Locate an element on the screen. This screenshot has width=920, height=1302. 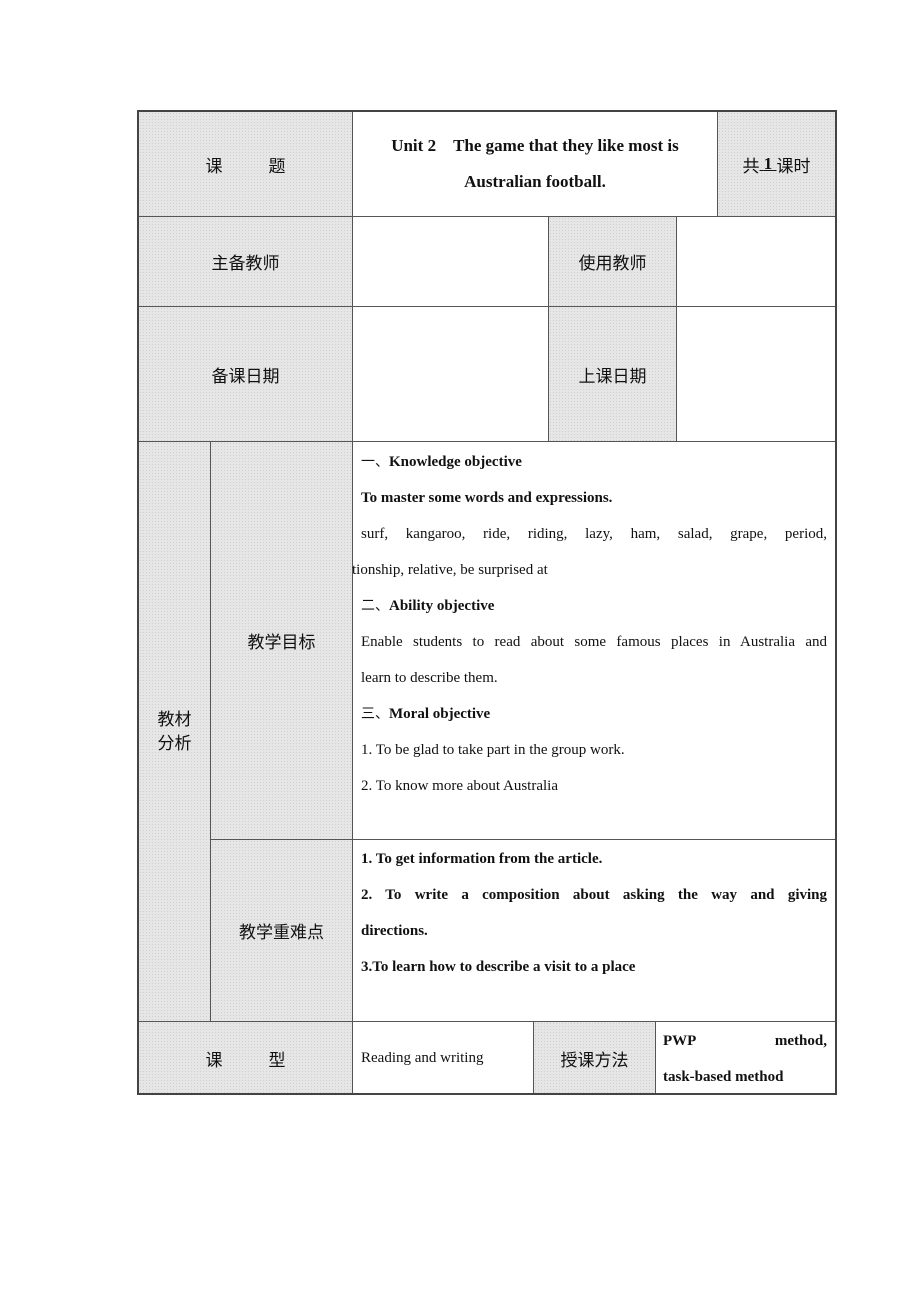
lesson-type-char-2: 型 is located at coordinates (277, 1060).